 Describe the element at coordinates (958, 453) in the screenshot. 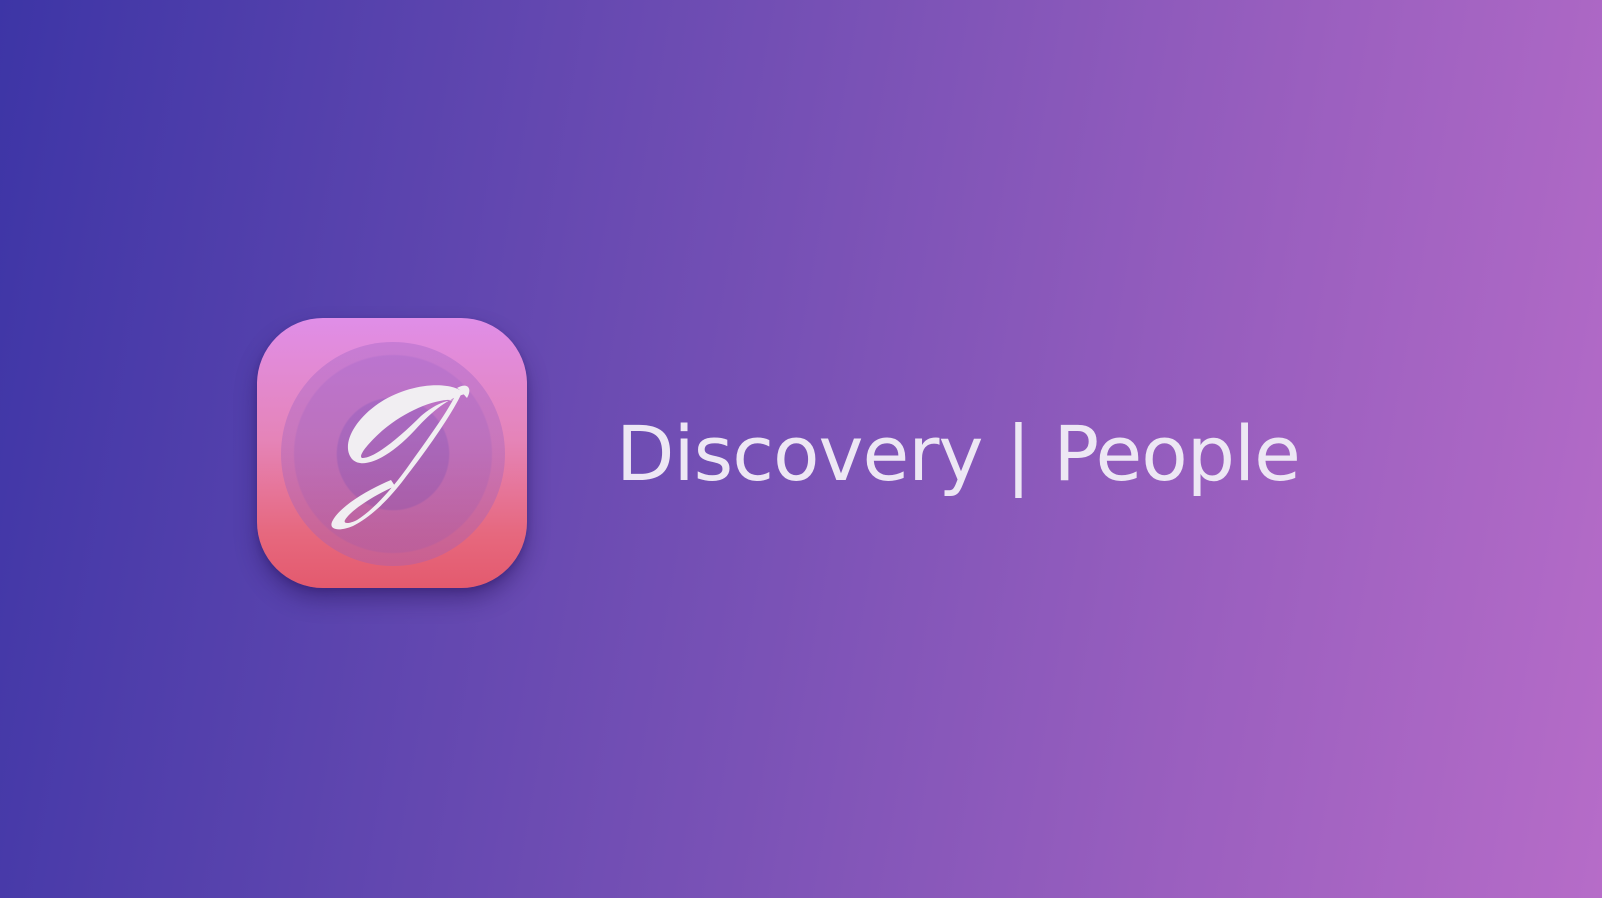

I see `app-title: Discovery | People` at that location.